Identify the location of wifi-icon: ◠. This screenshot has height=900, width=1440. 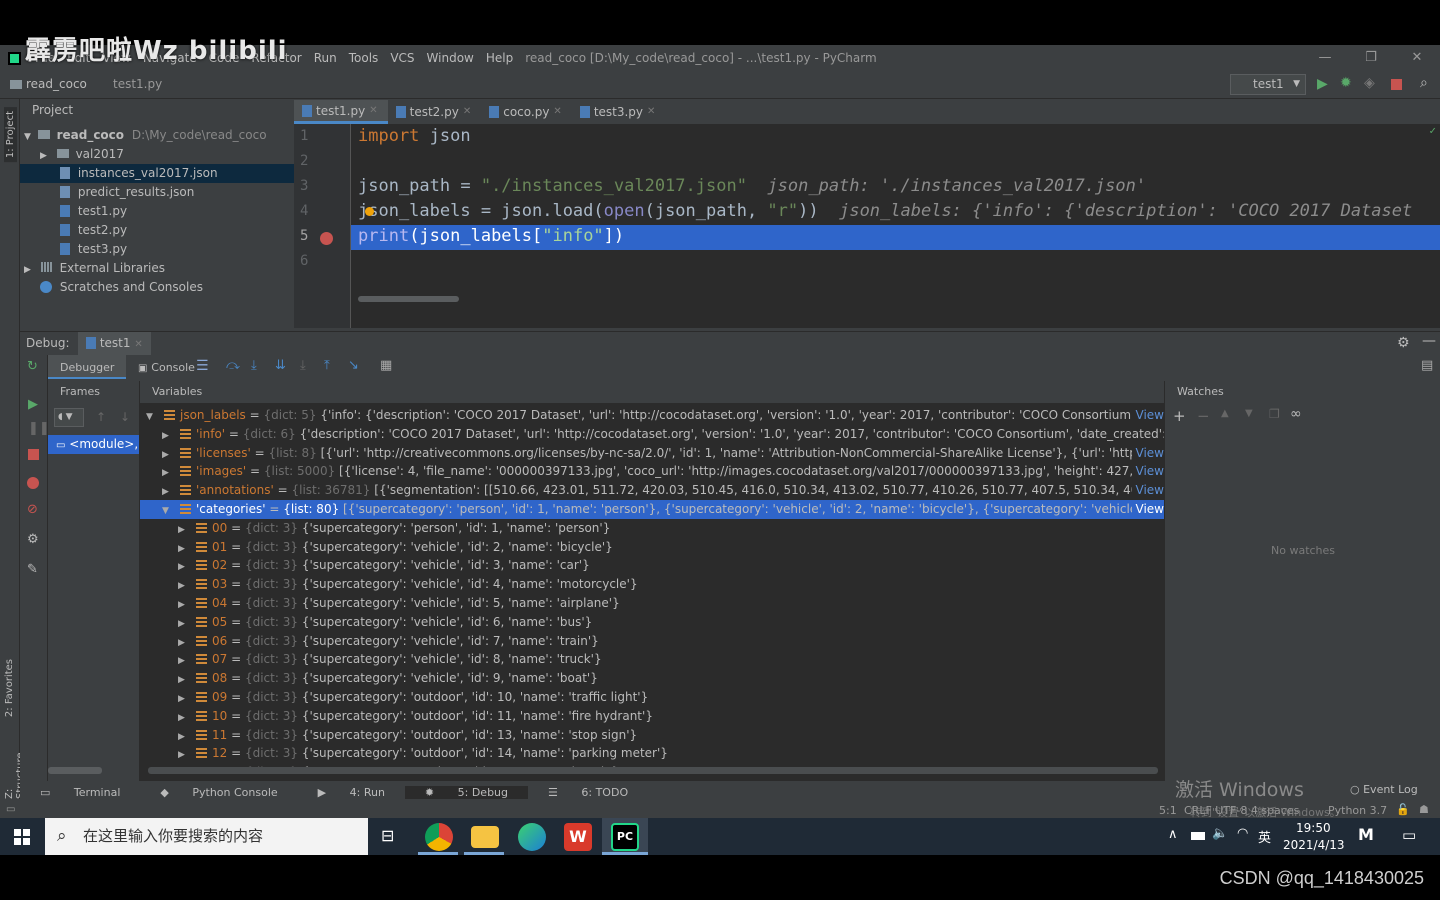
(1242, 833).